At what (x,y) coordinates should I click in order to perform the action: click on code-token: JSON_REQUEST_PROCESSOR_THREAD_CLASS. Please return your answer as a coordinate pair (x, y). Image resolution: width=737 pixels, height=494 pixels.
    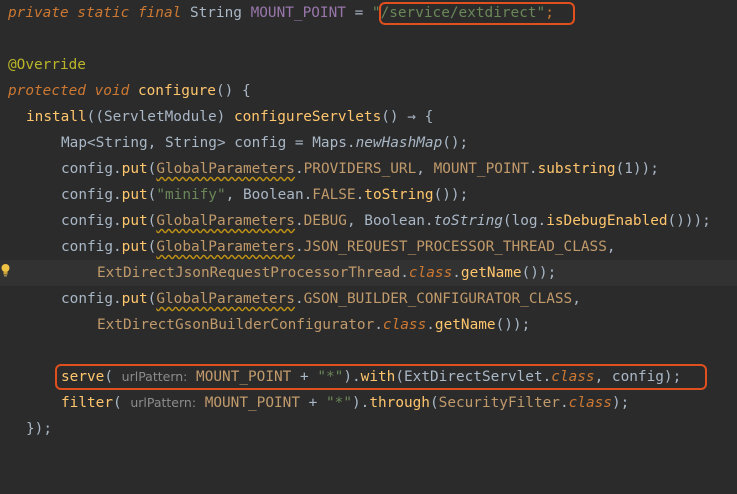
    Looking at the image, I should click on (455, 247).